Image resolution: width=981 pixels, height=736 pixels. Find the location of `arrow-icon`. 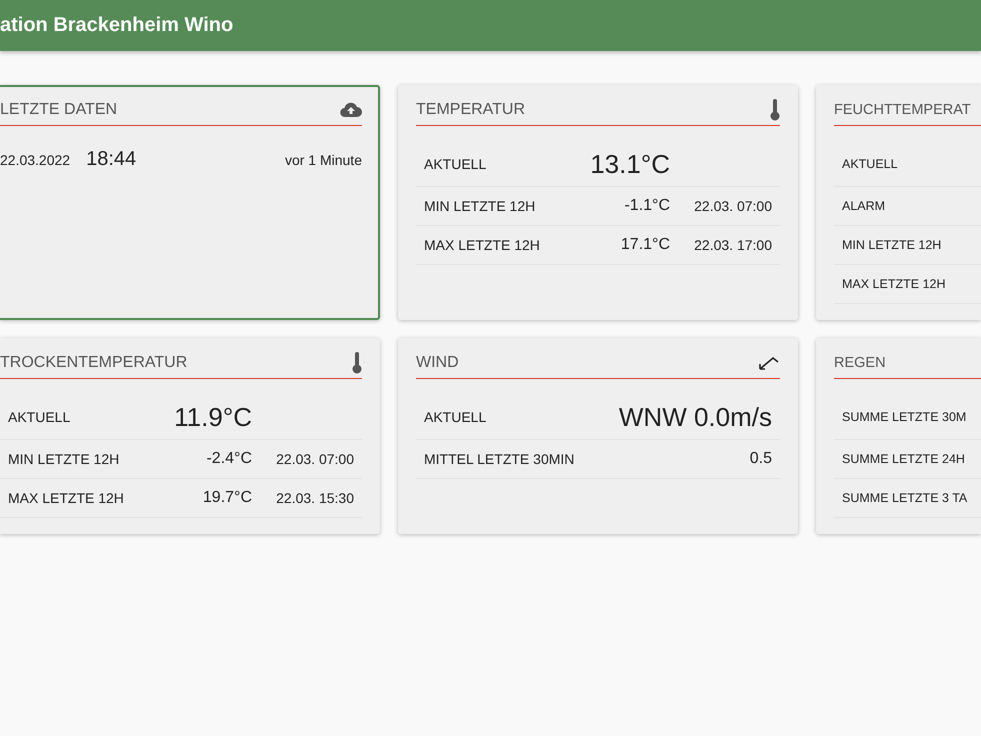

arrow-icon is located at coordinates (769, 363).